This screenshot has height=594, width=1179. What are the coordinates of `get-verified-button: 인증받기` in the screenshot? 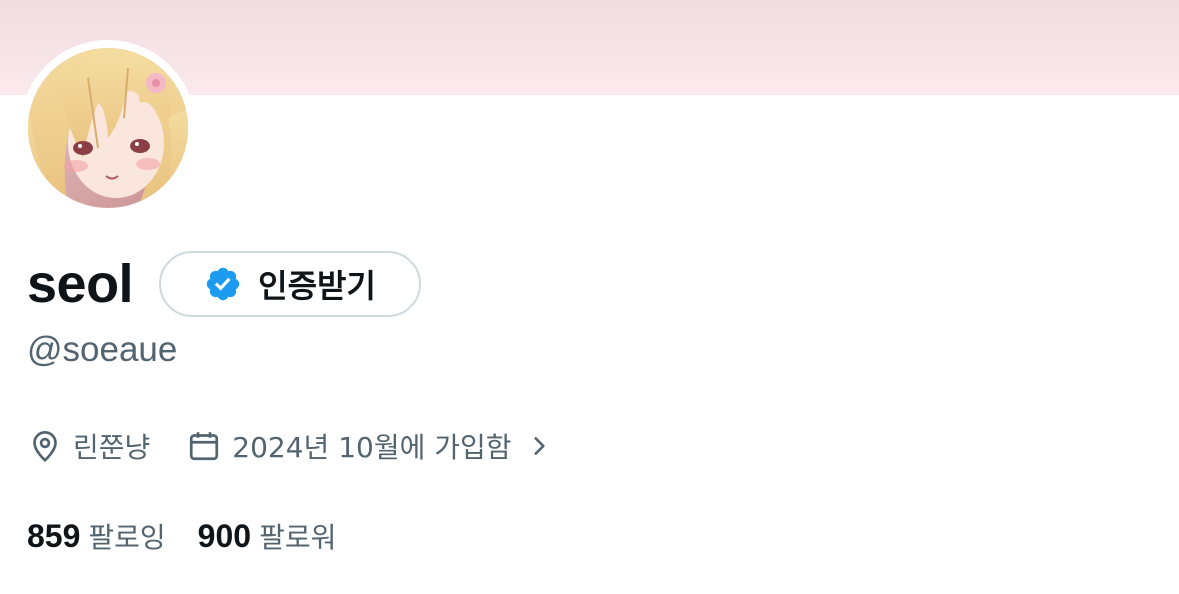 It's located at (290, 284).